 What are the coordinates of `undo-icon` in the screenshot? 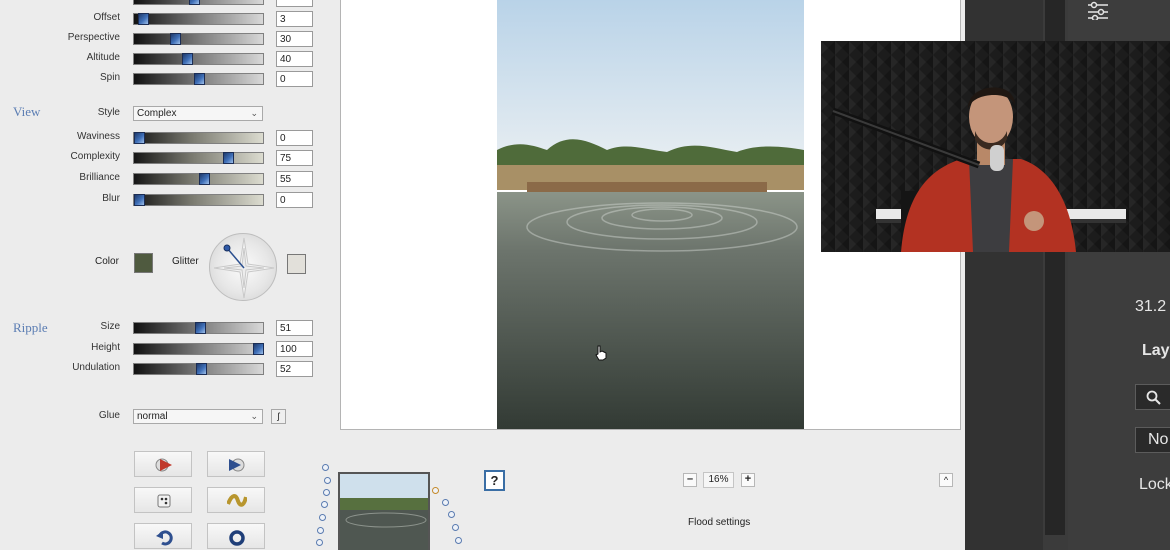 It's located at (164, 538).